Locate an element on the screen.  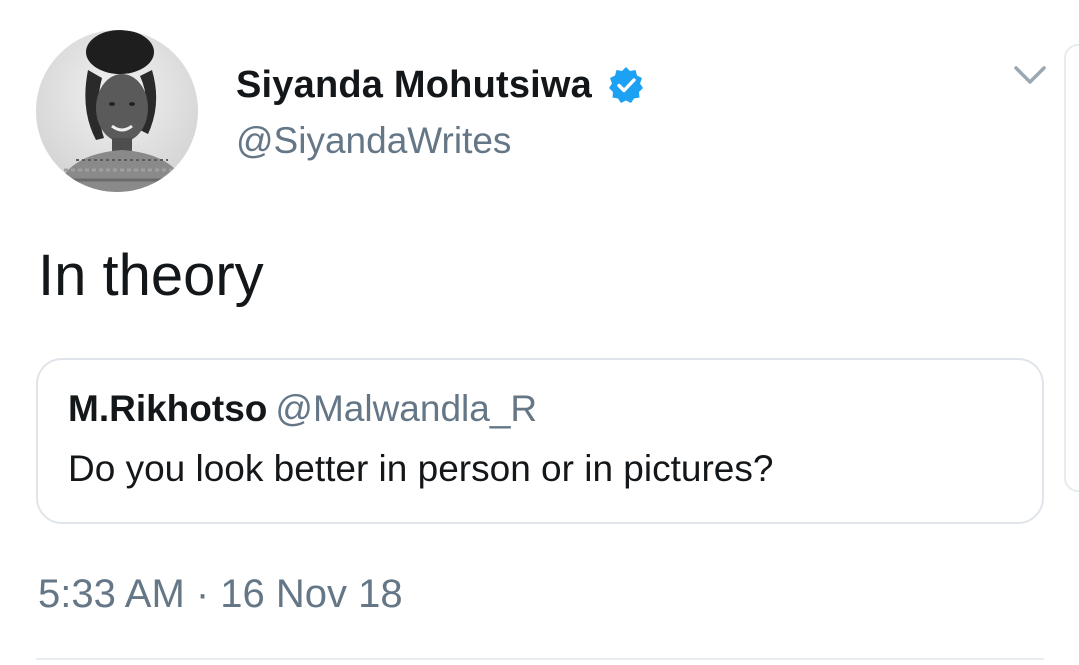
adjacent-card-edge is located at coordinates (1071, 268).